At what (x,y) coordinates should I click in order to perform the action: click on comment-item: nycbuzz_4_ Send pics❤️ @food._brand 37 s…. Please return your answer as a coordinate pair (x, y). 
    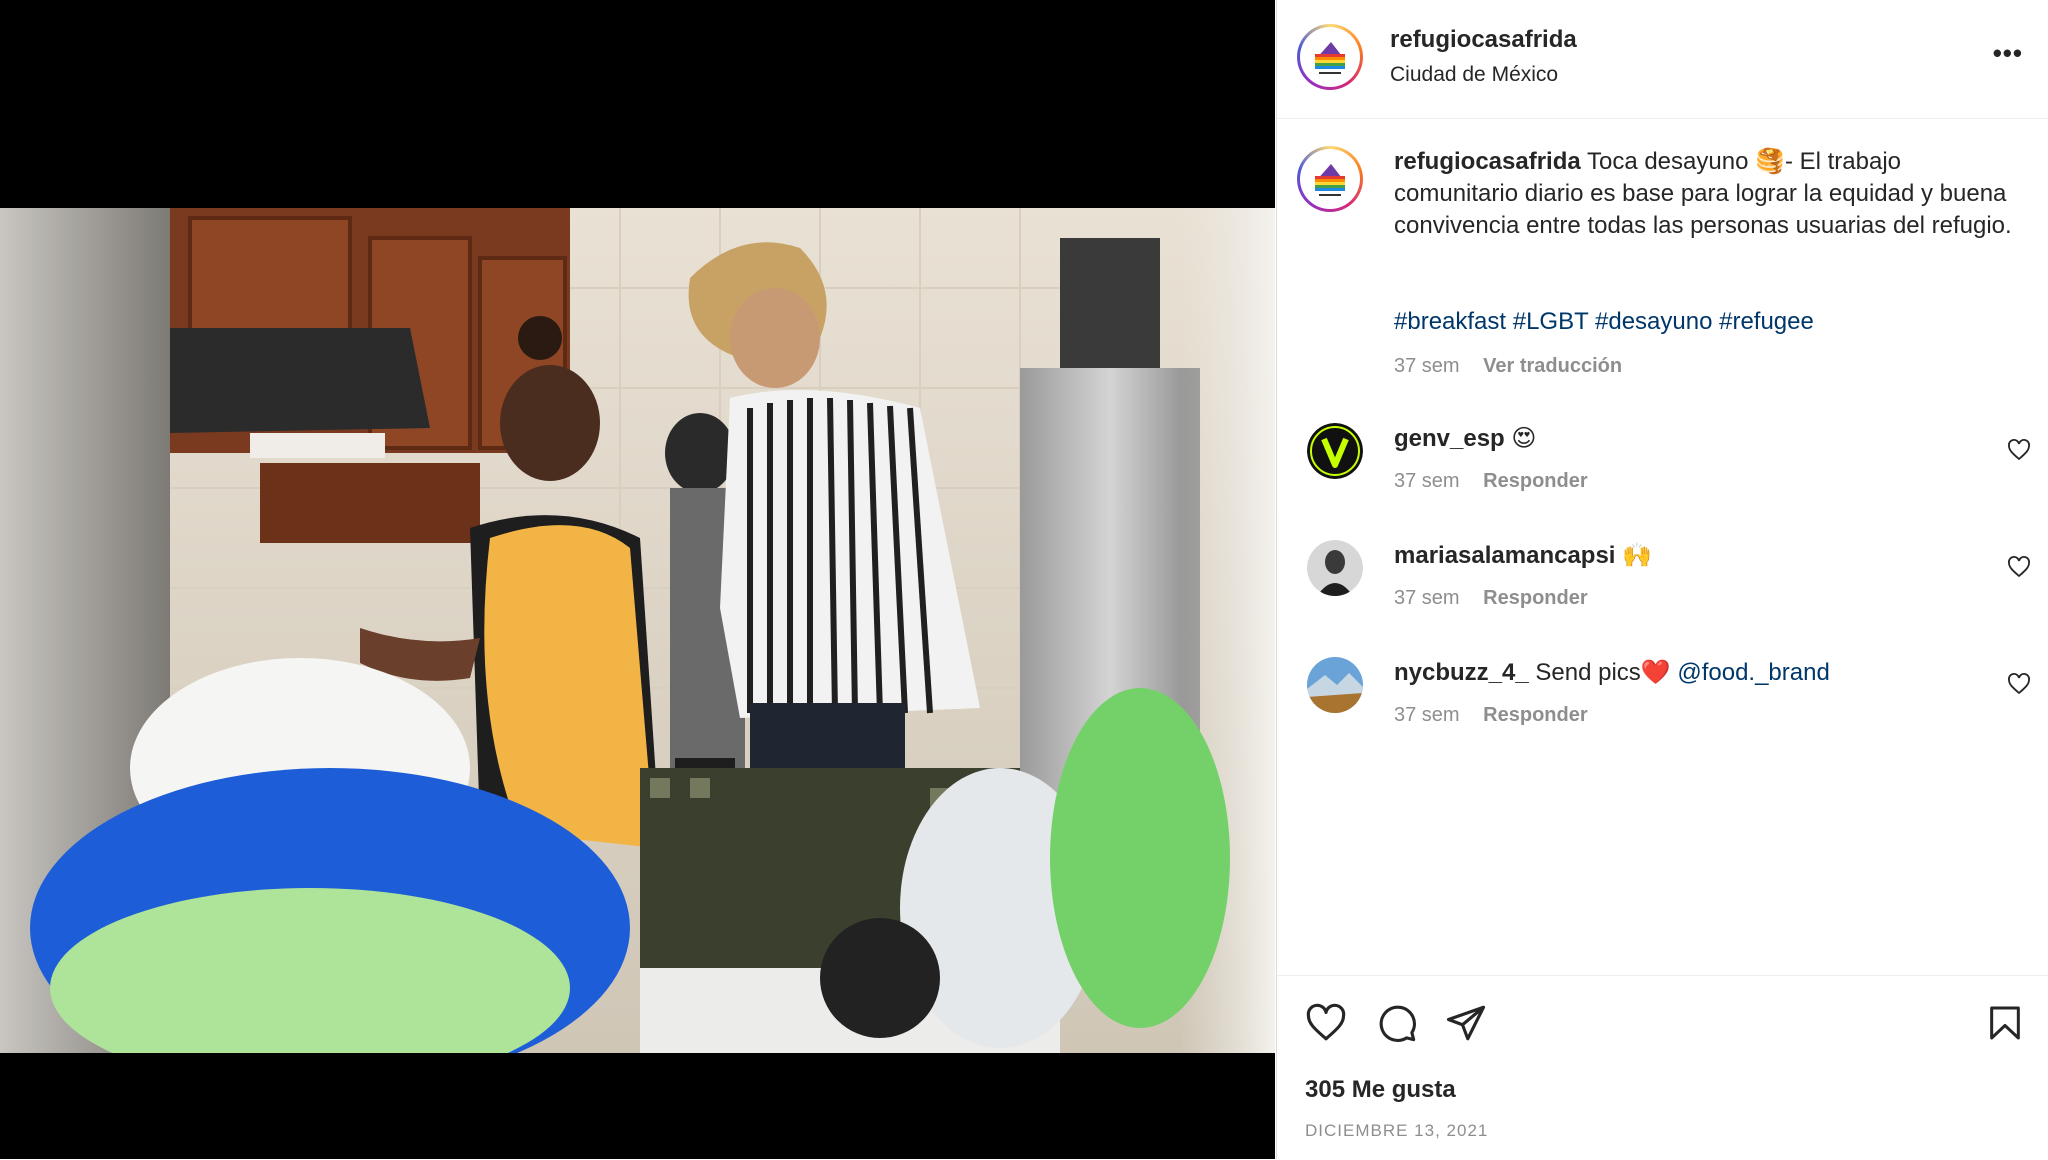
    Looking at the image, I should click on (1662, 709).